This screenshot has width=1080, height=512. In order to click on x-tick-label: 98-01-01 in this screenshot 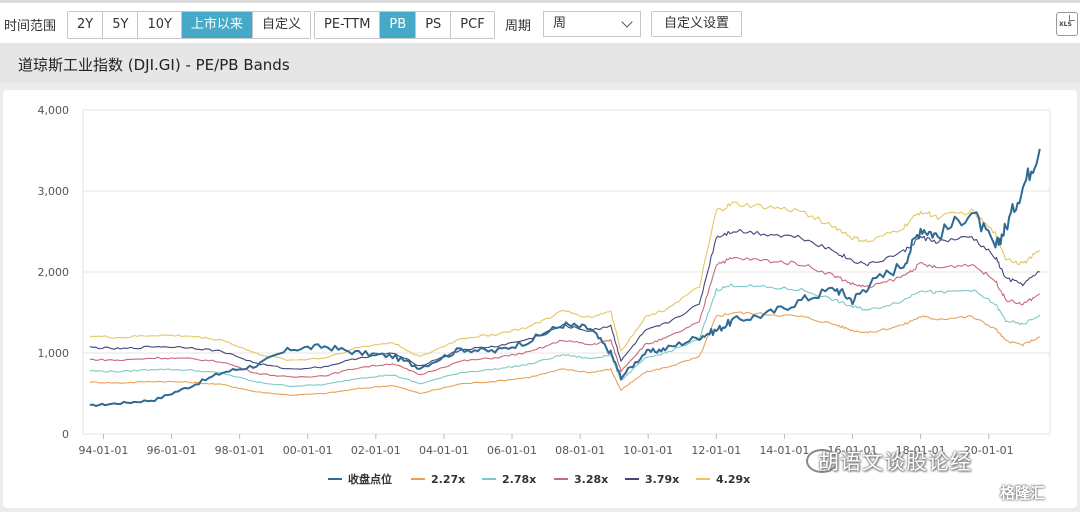, I will do `click(240, 450)`.